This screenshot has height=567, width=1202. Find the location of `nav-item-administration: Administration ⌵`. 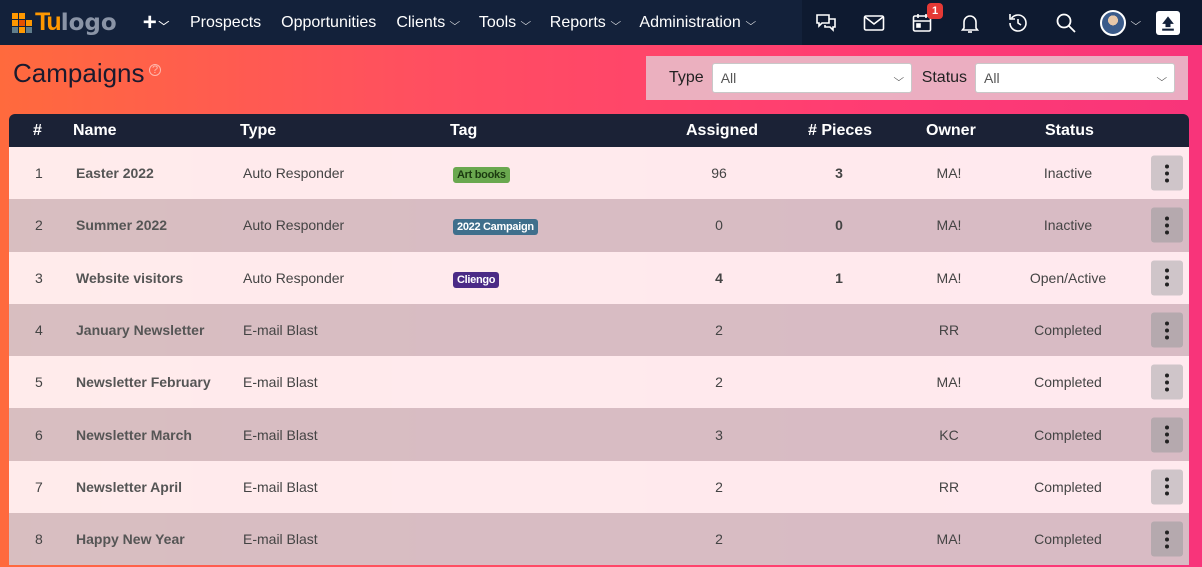

nav-item-administration: Administration ⌵ is located at coordinates (696, 22).